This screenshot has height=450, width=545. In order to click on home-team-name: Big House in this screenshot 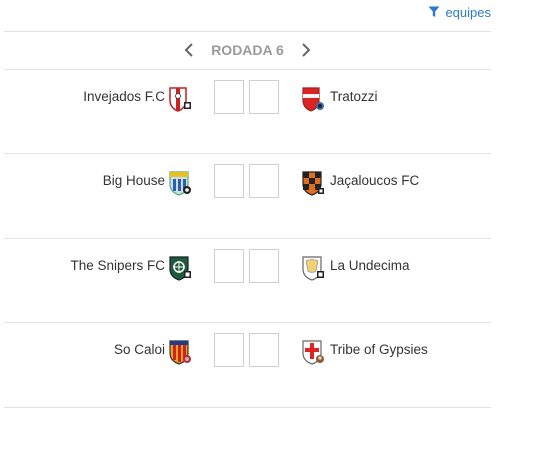, I will do `click(133, 180)`.